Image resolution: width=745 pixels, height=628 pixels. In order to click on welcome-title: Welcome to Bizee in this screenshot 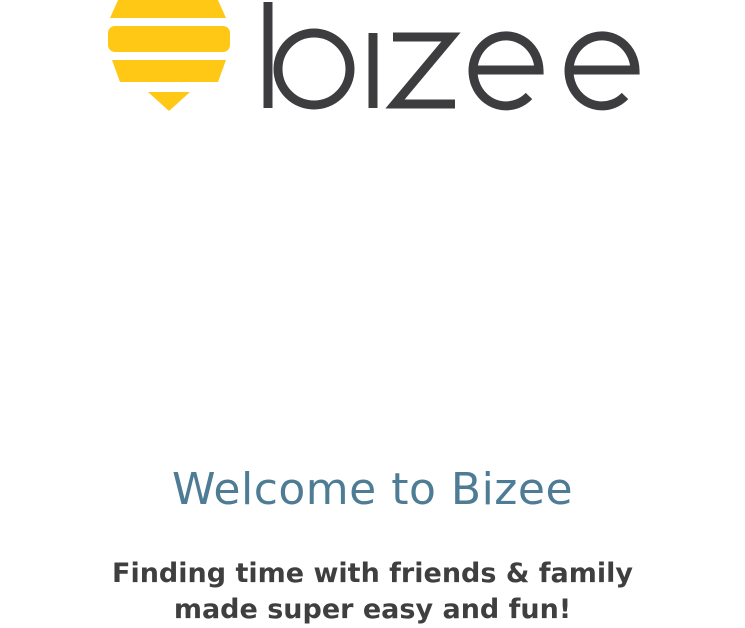, I will do `click(372, 489)`.